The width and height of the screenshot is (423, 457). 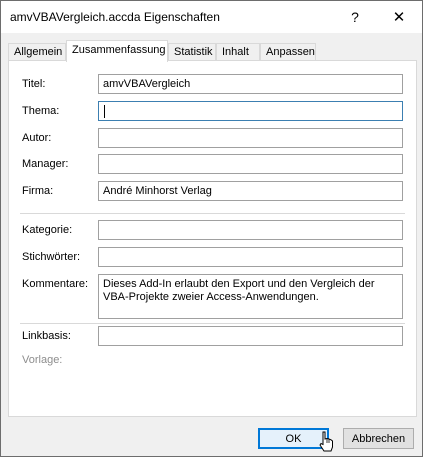 I want to click on thema-field, so click(x=250, y=111).